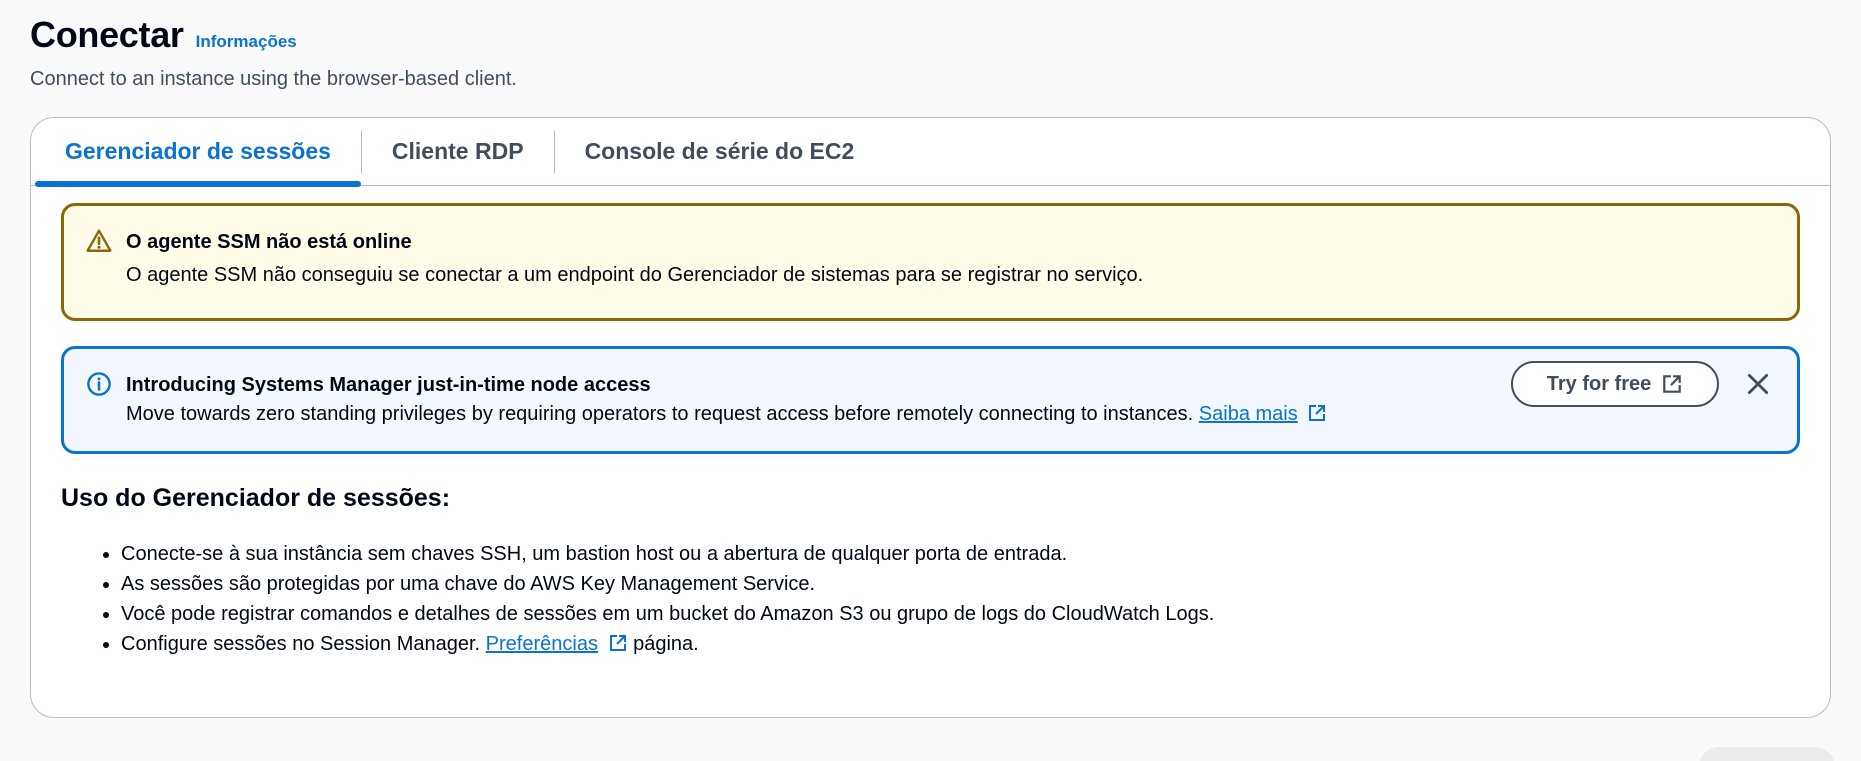  I want to click on learn-more-link: Saiba mais, so click(1248, 414).